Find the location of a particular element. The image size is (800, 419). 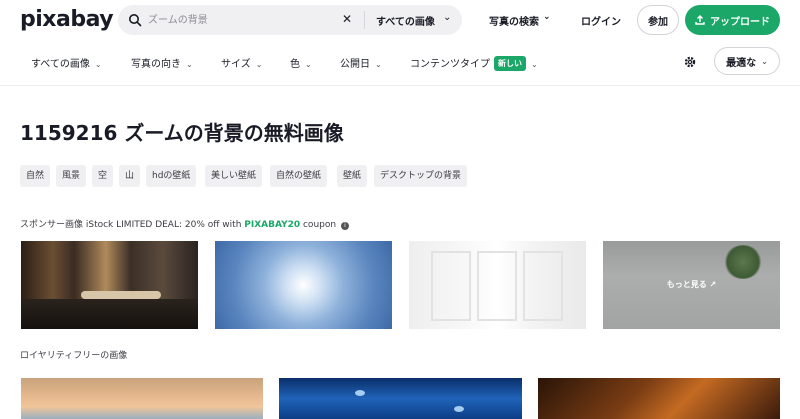

filter-orientation: 写真の向き ⌄ is located at coordinates (162, 62).